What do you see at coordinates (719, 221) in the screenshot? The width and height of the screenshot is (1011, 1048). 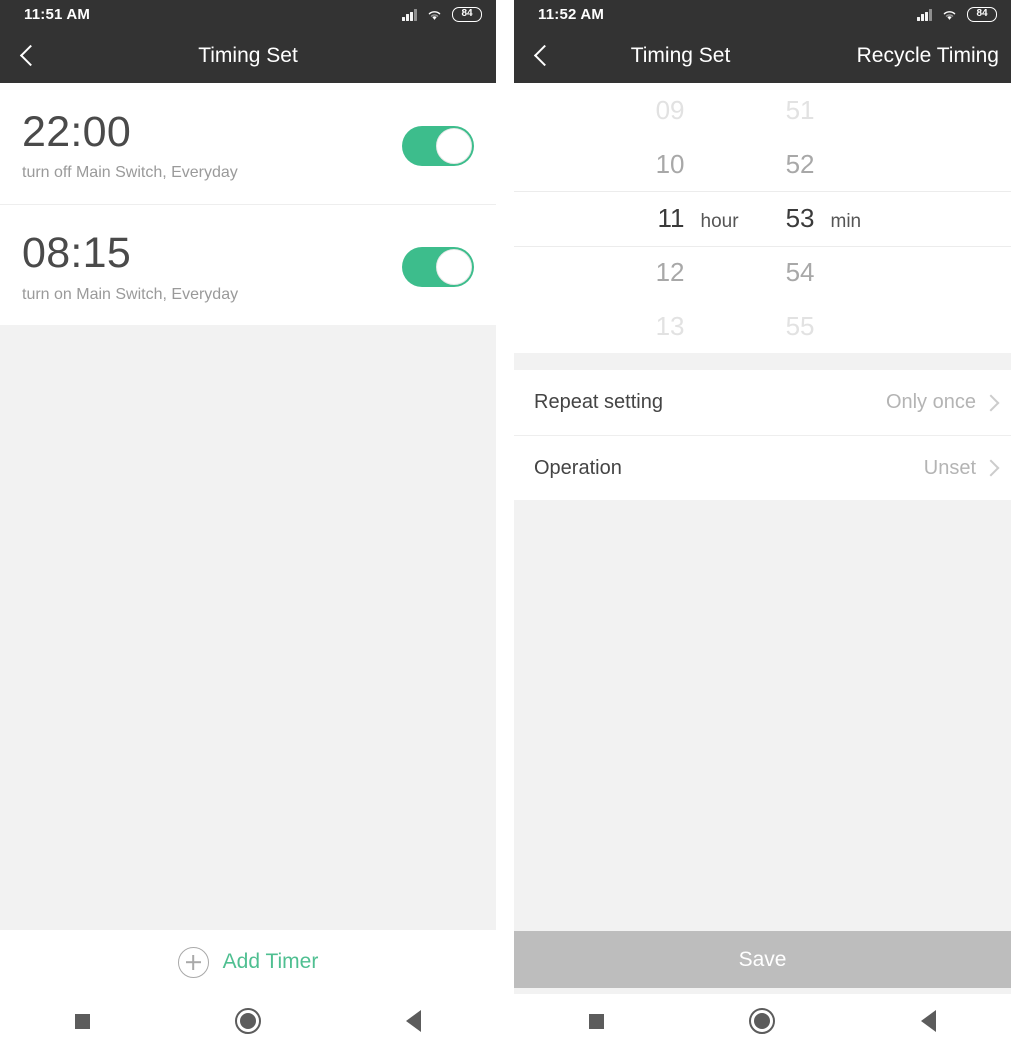 I see `hour-unit-label: hour` at bounding box center [719, 221].